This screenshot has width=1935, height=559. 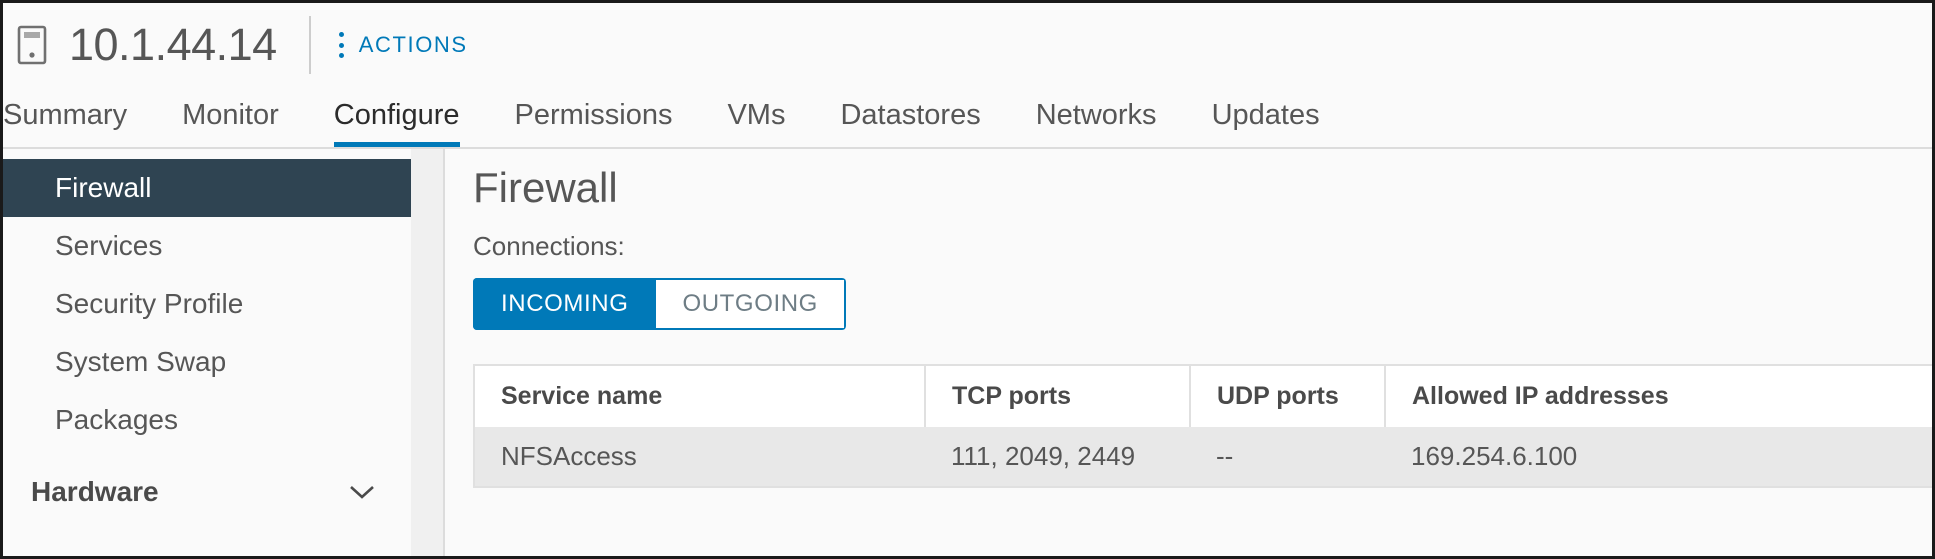 What do you see at coordinates (207, 188) in the screenshot?
I see `sidebar-item-firewall: Firewall` at bounding box center [207, 188].